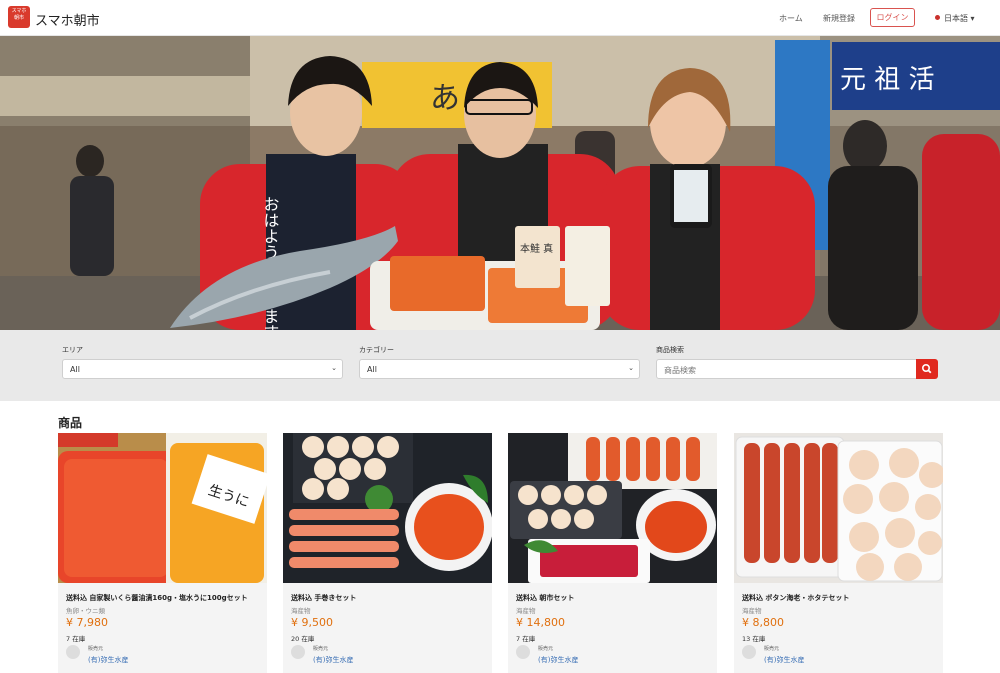  Describe the element at coordinates (157, 598) in the screenshot. I see `product-title: 送料込 自家製いくら醤油漬160g・塩水うに100gセット` at that location.